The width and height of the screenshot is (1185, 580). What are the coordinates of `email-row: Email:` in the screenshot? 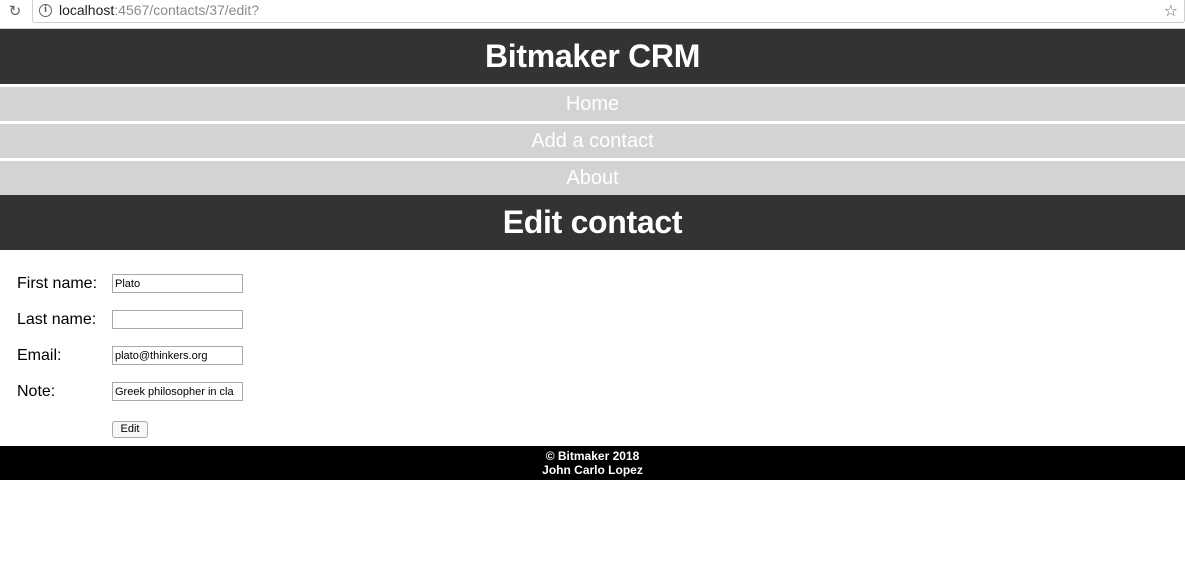 It's located at (200, 356).